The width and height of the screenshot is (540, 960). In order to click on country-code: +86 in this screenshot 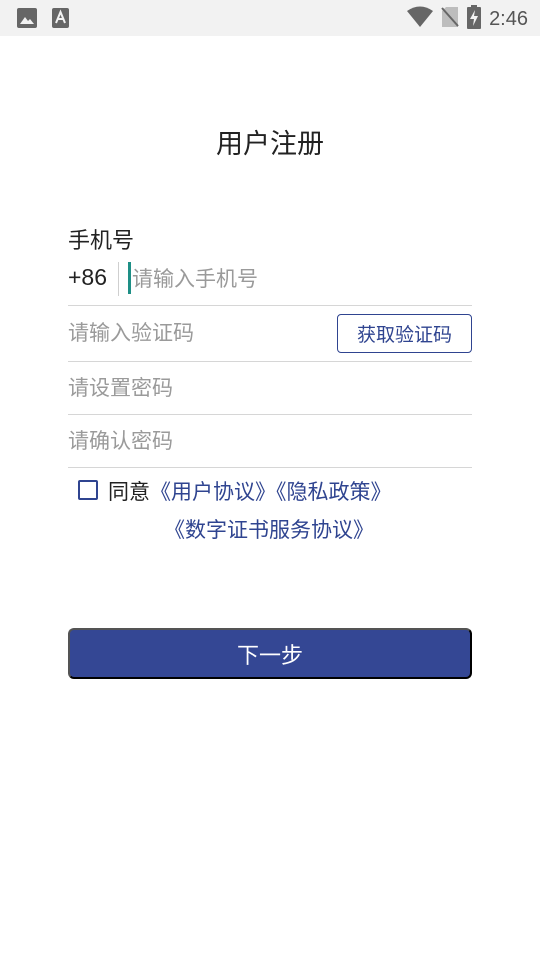, I will do `click(87, 277)`.